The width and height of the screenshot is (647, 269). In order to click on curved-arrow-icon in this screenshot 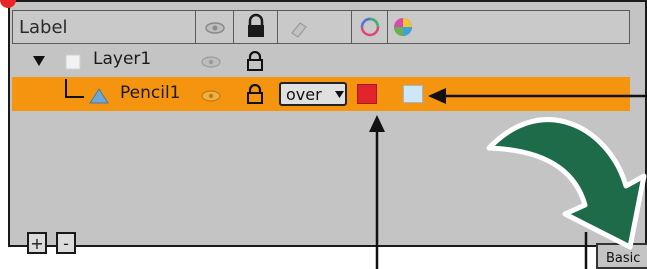, I will do `click(566, 183)`.